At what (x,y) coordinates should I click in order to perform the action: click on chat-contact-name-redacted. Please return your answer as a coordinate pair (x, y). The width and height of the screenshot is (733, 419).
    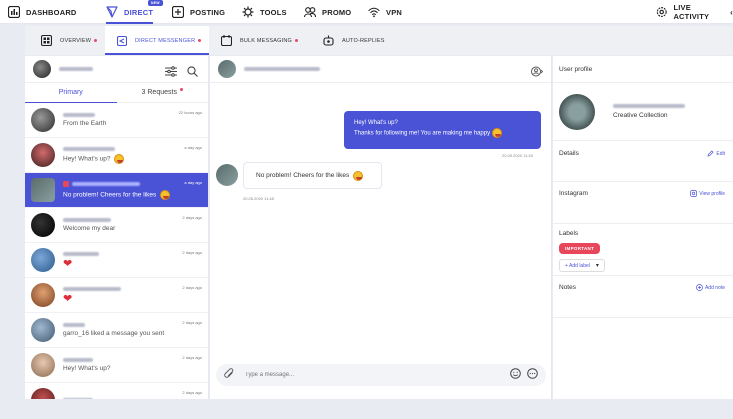
    Looking at the image, I should click on (282, 69).